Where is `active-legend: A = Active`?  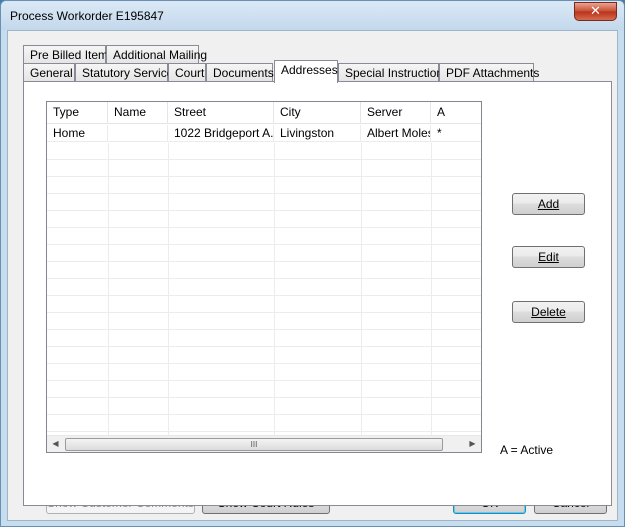
active-legend: A = Active is located at coordinates (527, 450).